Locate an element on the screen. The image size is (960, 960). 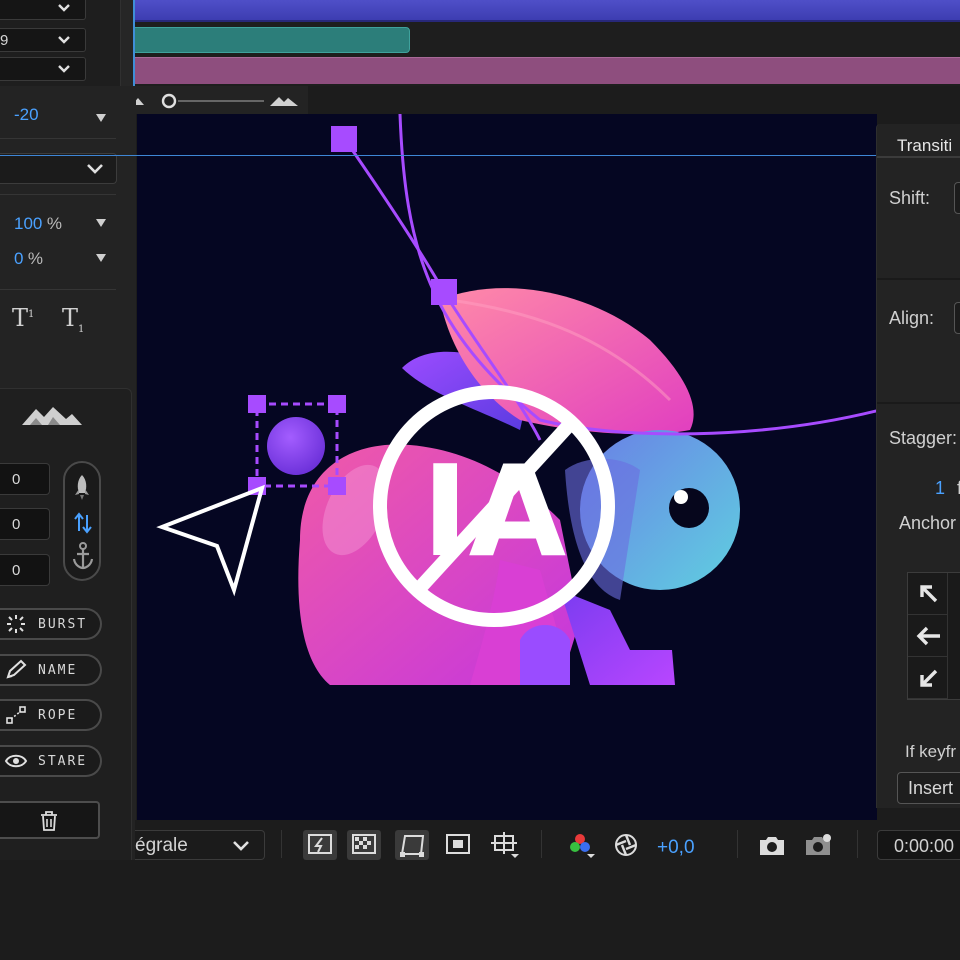
exposure-reset-button is located at coordinates (626, 845).